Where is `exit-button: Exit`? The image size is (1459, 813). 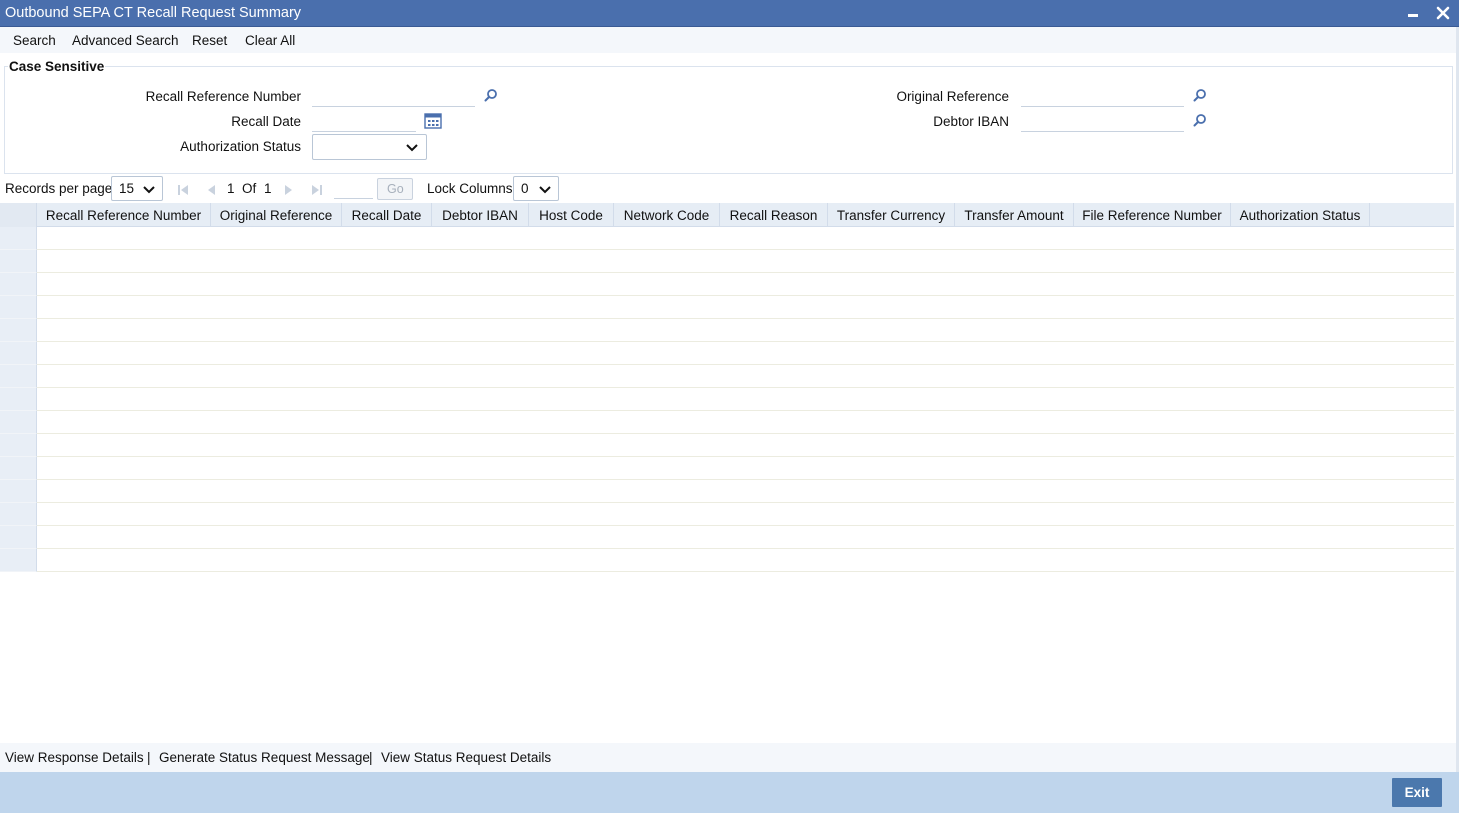 exit-button: Exit is located at coordinates (1417, 792).